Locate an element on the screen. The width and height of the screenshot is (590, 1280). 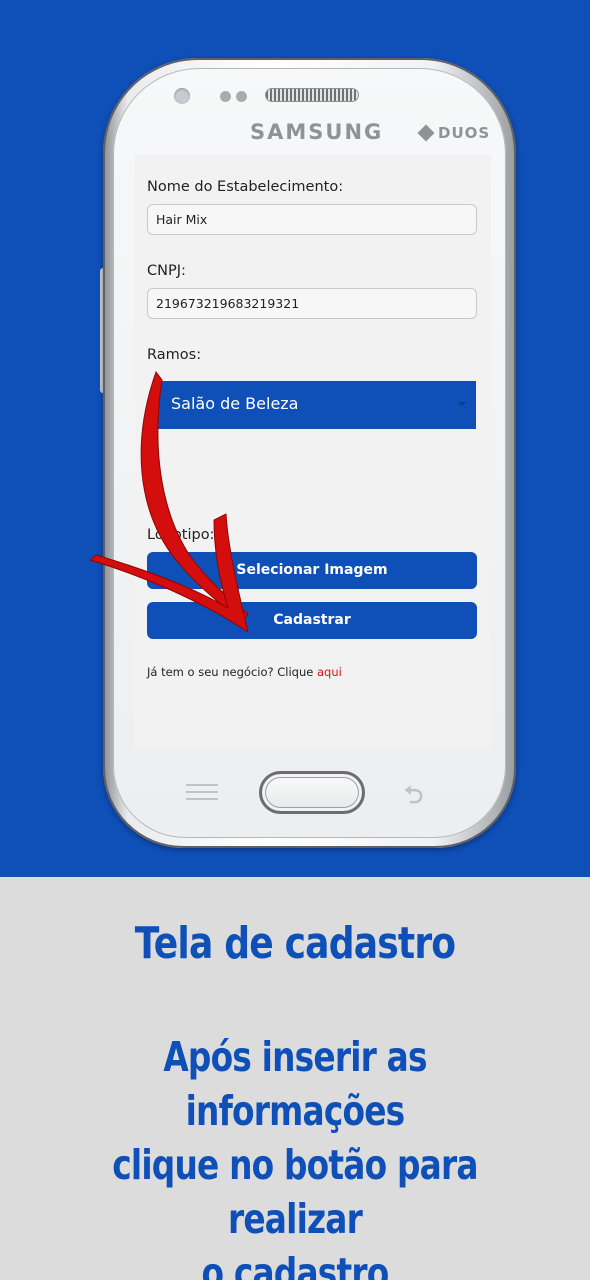
dropdown-caret-icon is located at coordinates (462, 404).